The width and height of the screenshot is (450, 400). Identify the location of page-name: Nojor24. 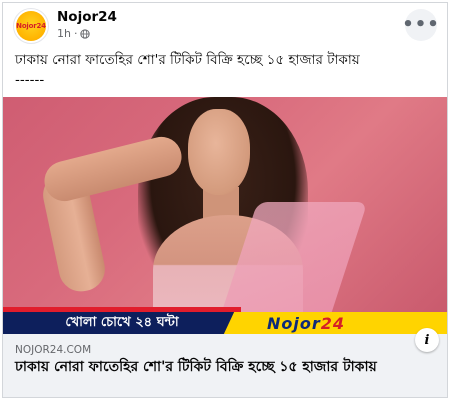
(87, 17).